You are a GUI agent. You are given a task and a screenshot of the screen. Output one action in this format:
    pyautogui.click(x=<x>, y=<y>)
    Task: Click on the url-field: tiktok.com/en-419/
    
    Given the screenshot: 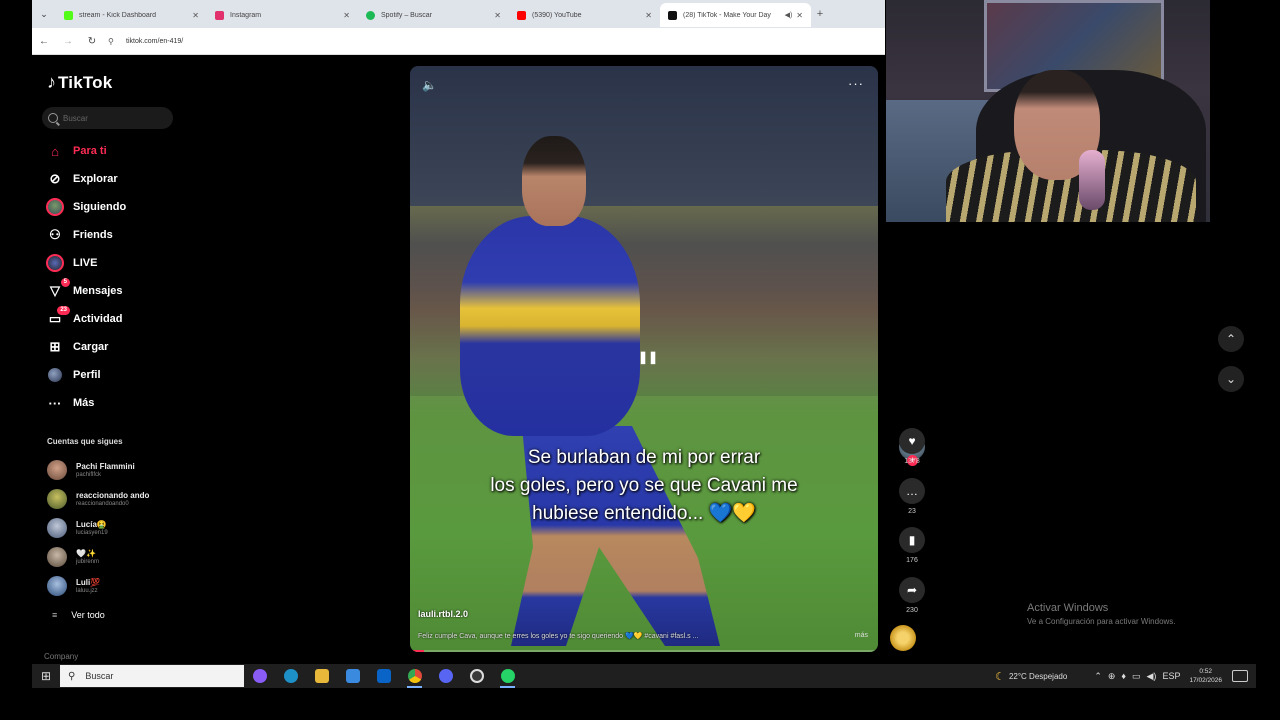 What is the action you would take?
    pyautogui.click(x=154, y=41)
    